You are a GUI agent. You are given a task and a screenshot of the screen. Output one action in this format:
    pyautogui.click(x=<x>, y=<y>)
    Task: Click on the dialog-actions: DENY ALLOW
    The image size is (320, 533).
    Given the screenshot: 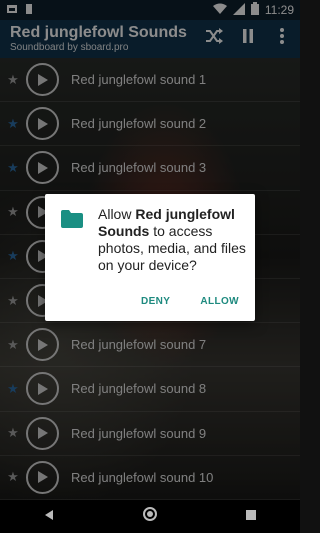 What is the action you would take?
    pyautogui.click(x=190, y=301)
    